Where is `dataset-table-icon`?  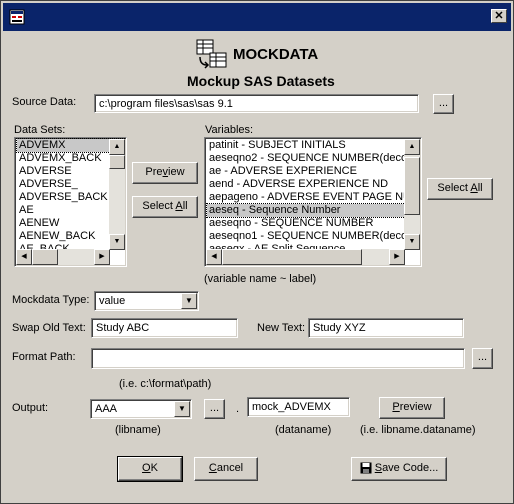 dataset-table-icon is located at coordinates (211, 54).